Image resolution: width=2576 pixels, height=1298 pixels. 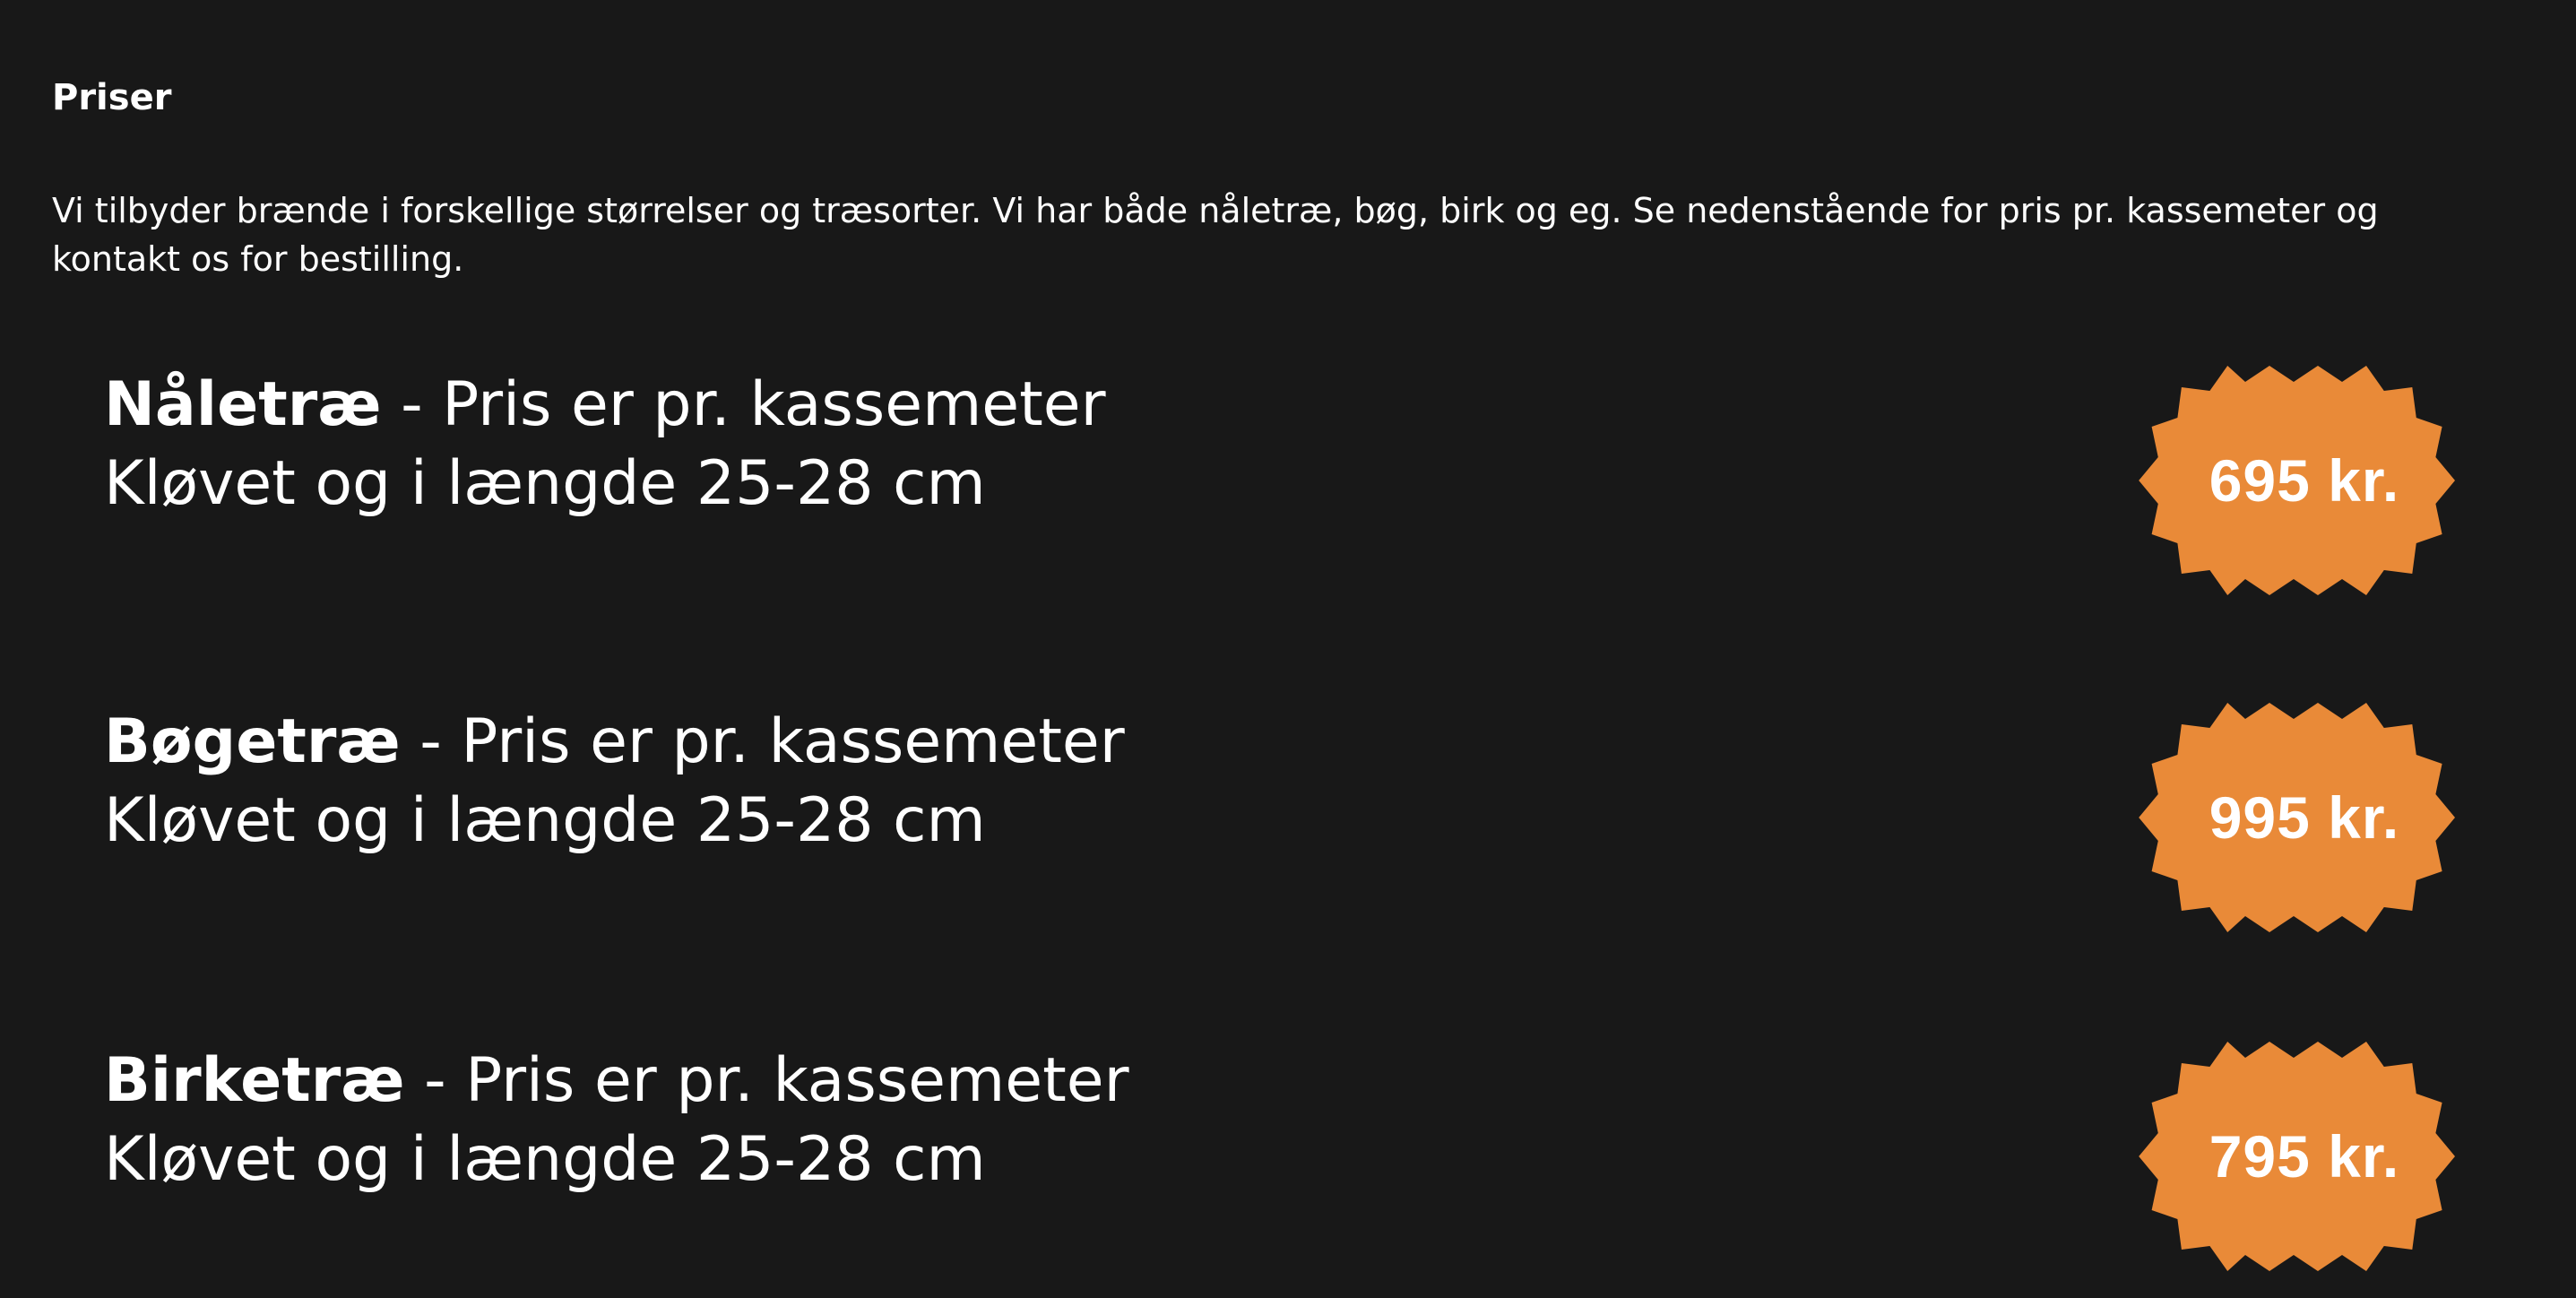 I want to click on price-value: 995 kr., so click(x=2304, y=817).